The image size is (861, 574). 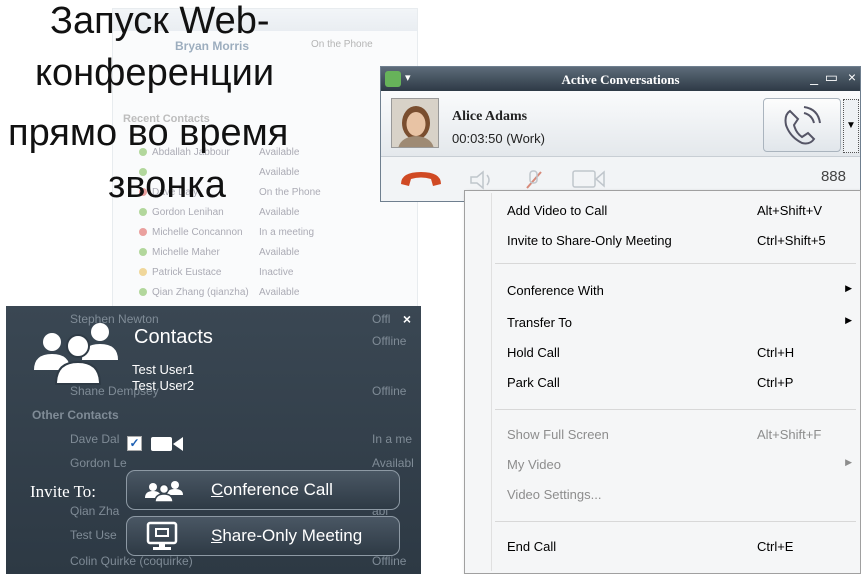 I want to click on menu-item-shortcut: Alt+Shift+F, so click(x=789, y=434).